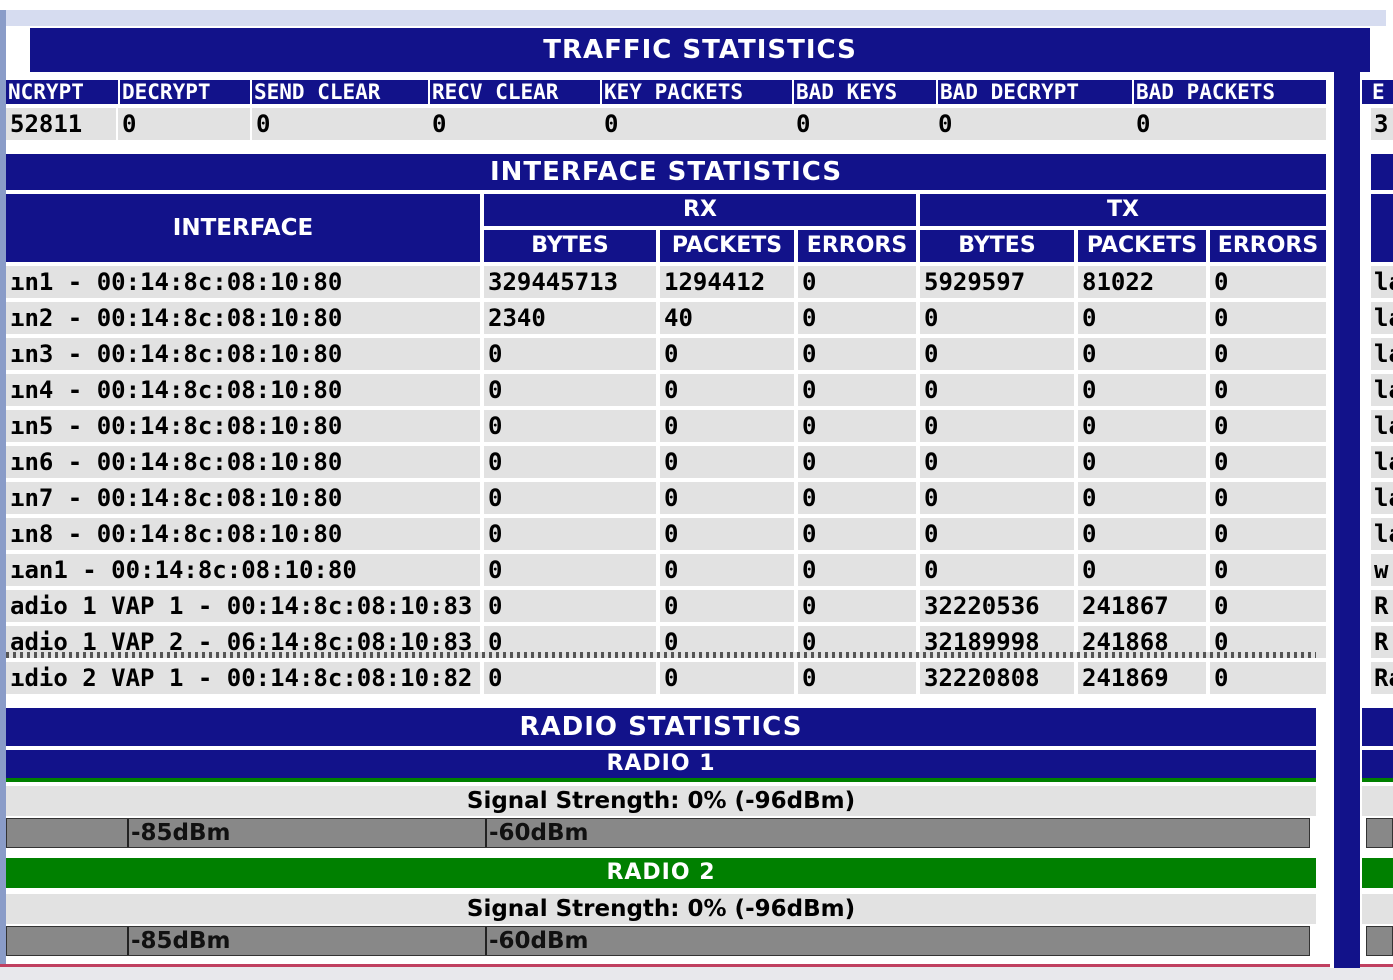 The image size is (1393, 980). What do you see at coordinates (61, 124) in the screenshot?
I see `traffic-value-encrypt: 52811` at bounding box center [61, 124].